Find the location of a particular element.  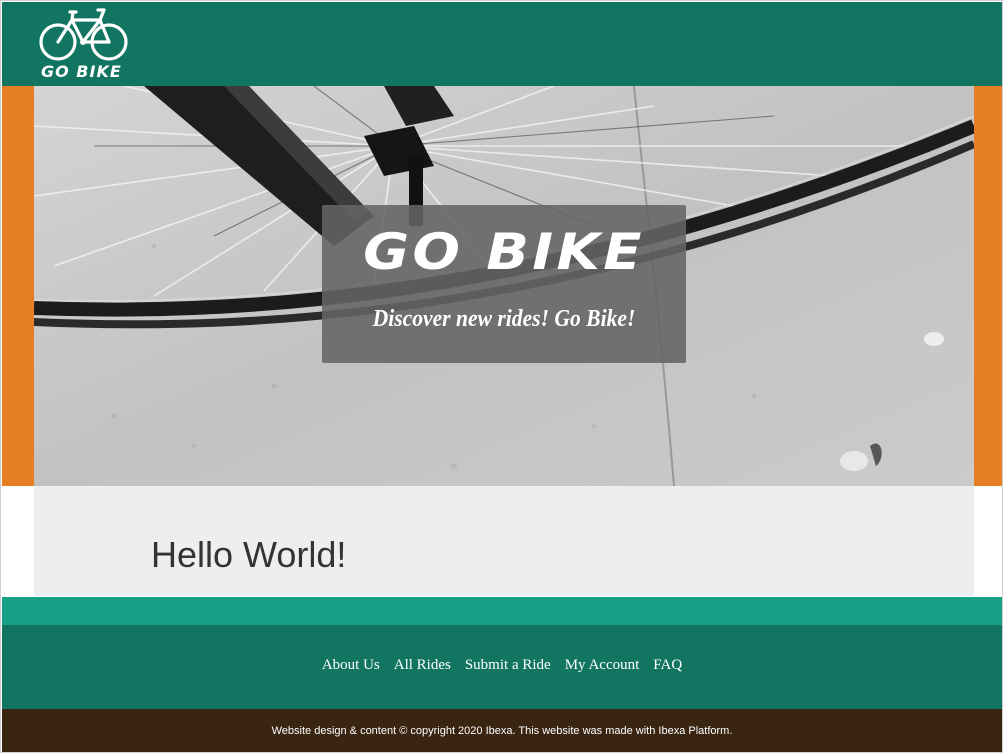

footer-link-faq: FAQ is located at coordinates (667, 665).